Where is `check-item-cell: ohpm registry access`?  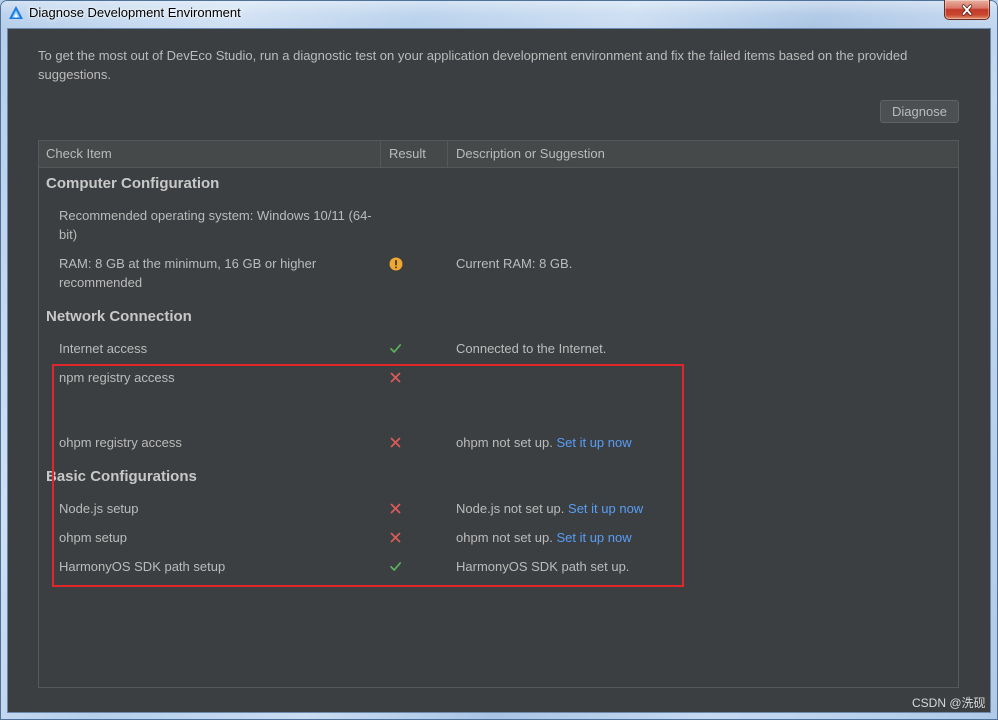 check-item-cell: ohpm registry access is located at coordinates (210, 442).